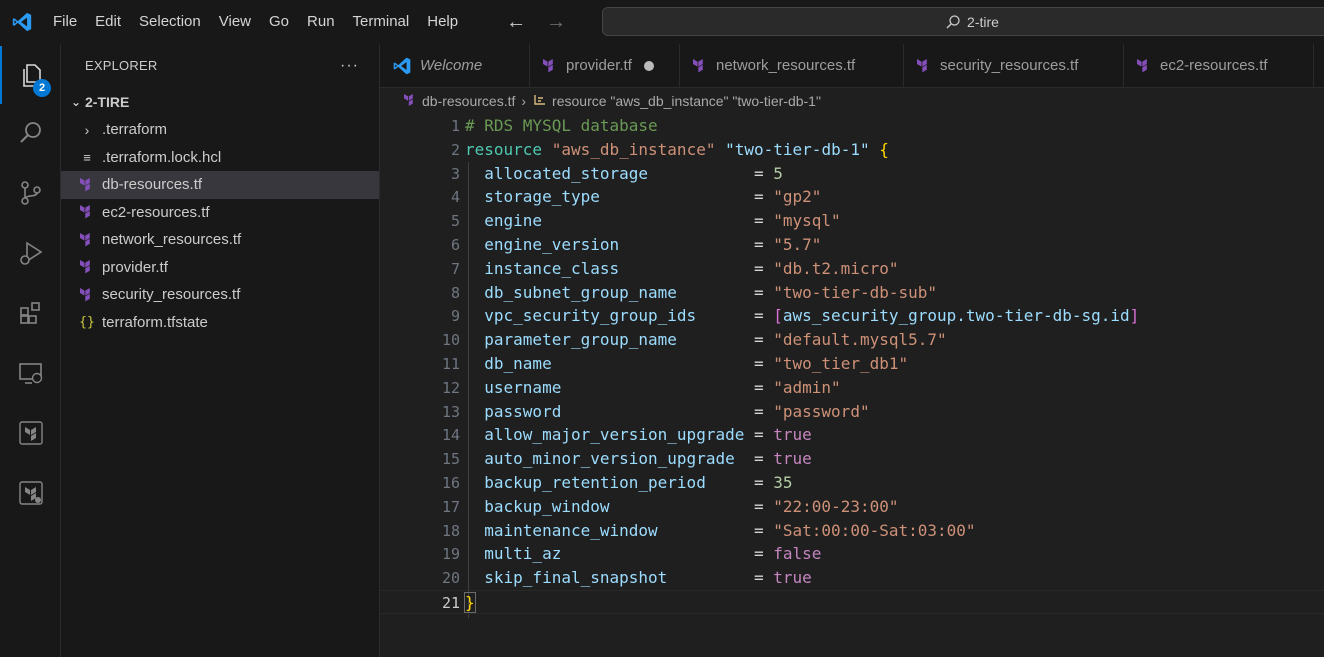 This screenshot has width=1324, height=657. What do you see at coordinates (220, 268) in the screenshot?
I see `file-tree-item: provider.tf` at bounding box center [220, 268].